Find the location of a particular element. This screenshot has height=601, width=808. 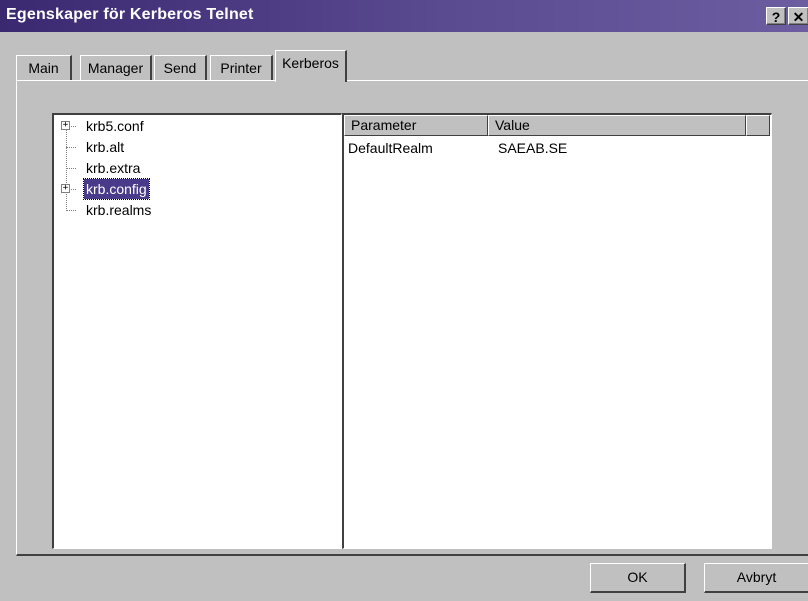

tab-kerberos: Kerberos is located at coordinates (311, 66).